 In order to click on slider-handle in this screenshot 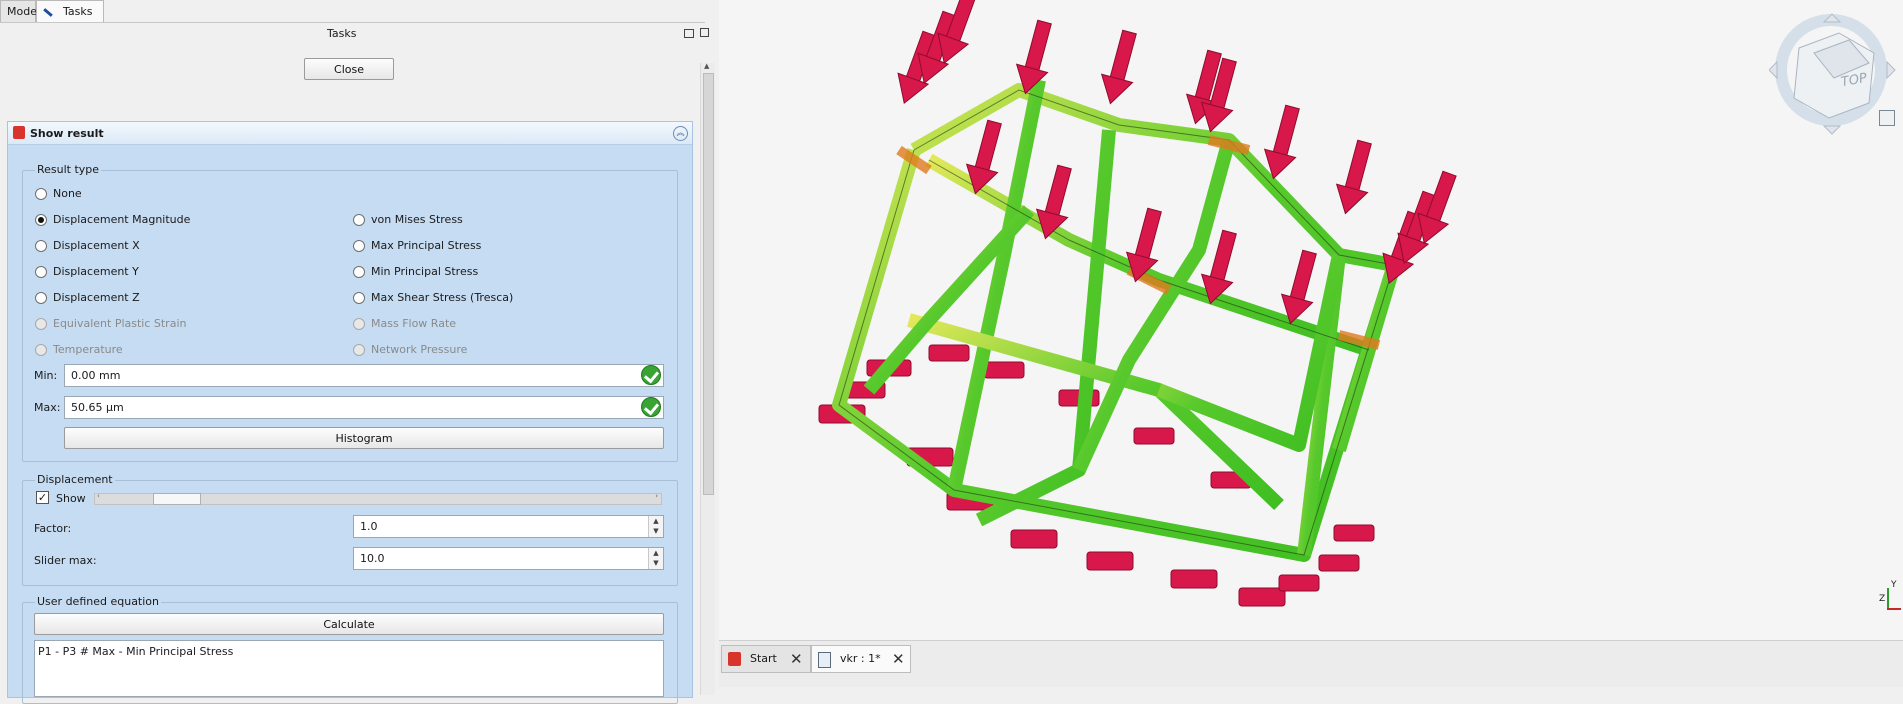, I will do `click(177, 499)`.